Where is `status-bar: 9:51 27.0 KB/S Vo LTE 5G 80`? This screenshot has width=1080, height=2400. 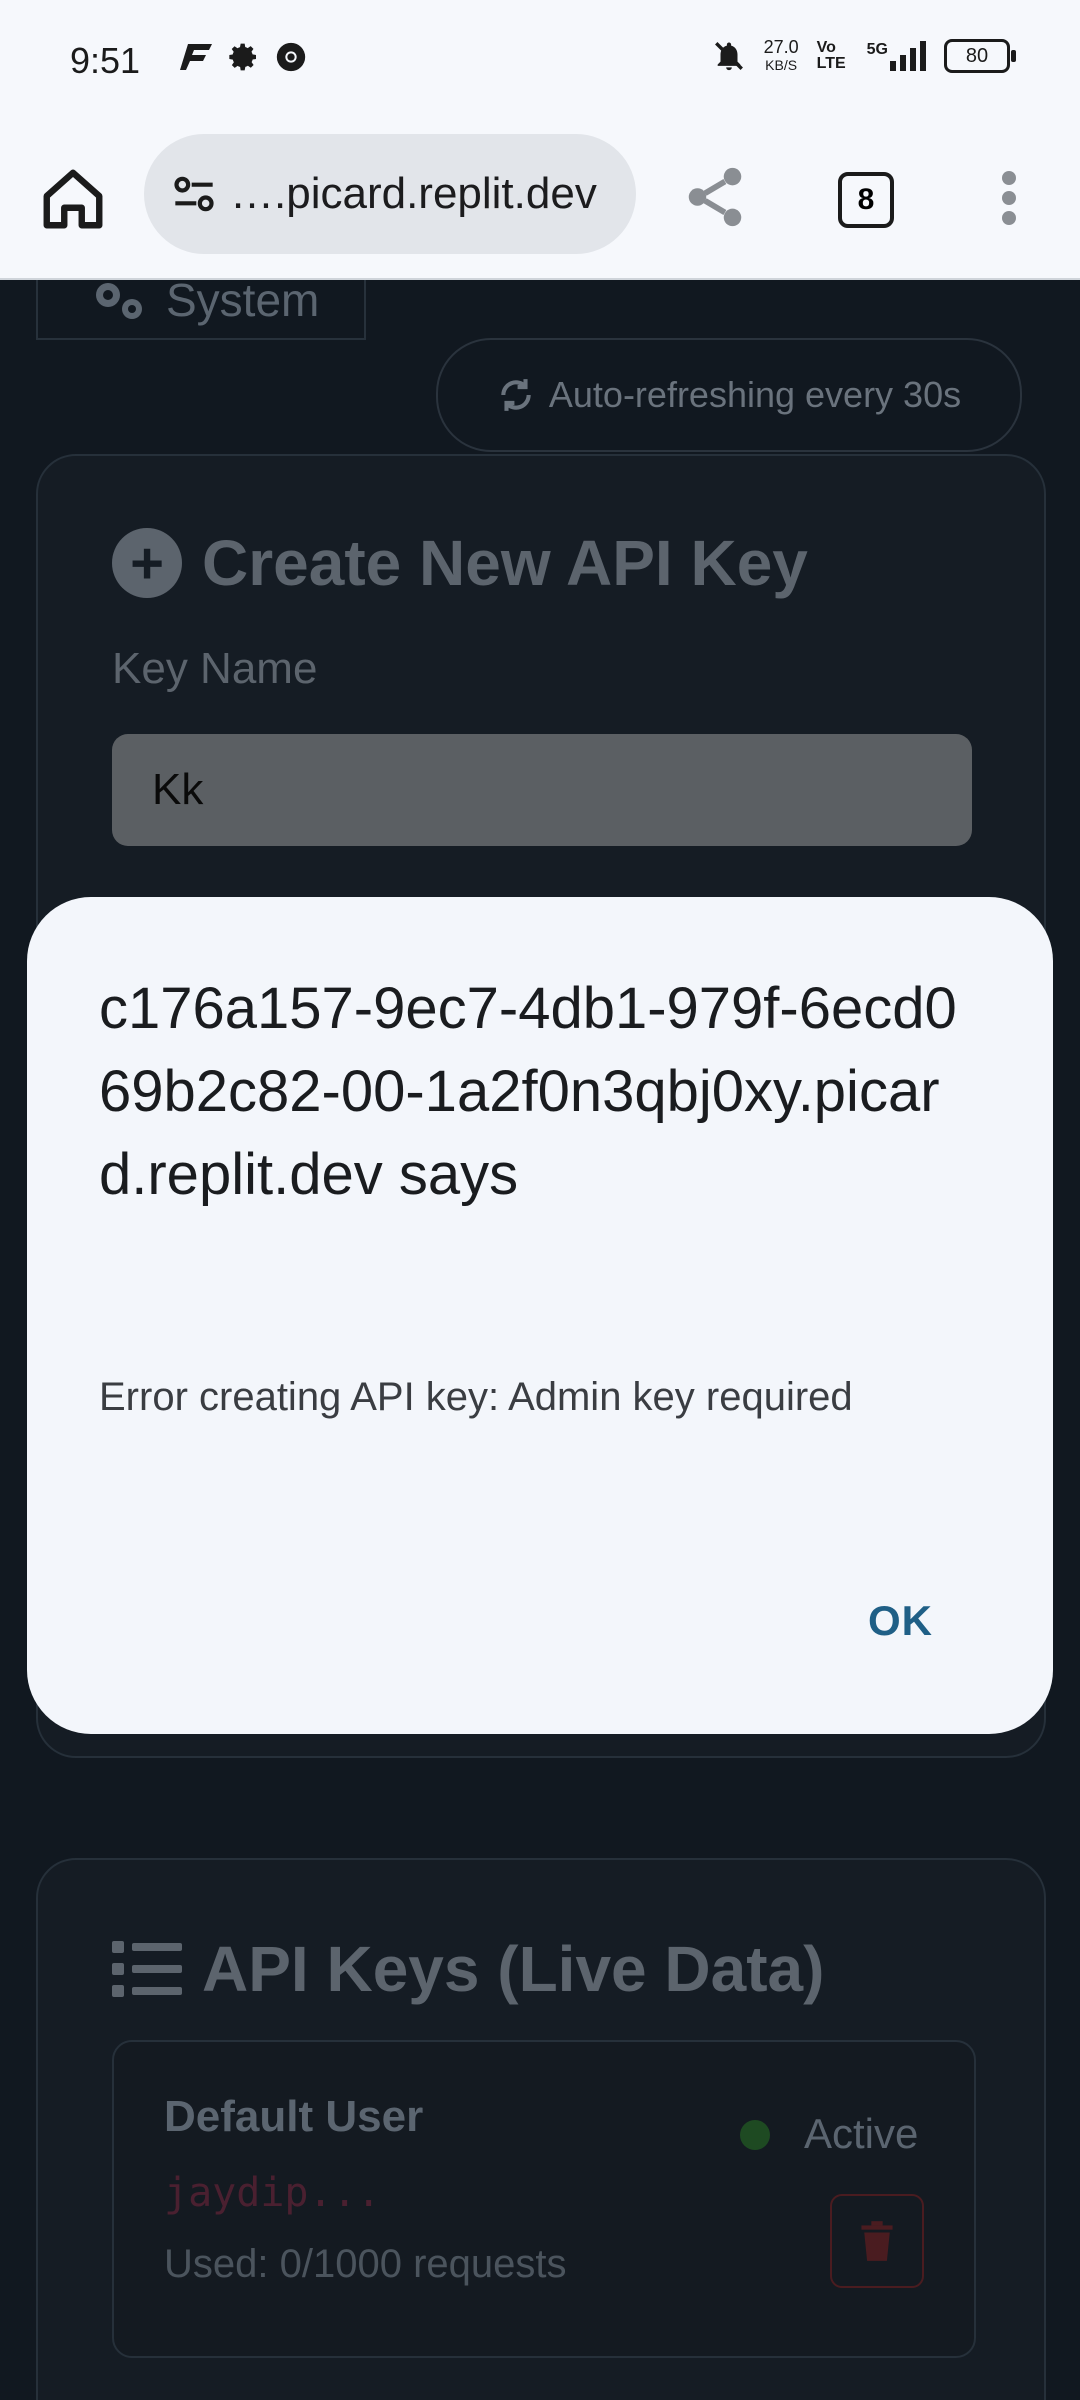 status-bar: 9:51 27.0 KB/S Vo LTE 5G 80 is located at coordinates (540, 64).